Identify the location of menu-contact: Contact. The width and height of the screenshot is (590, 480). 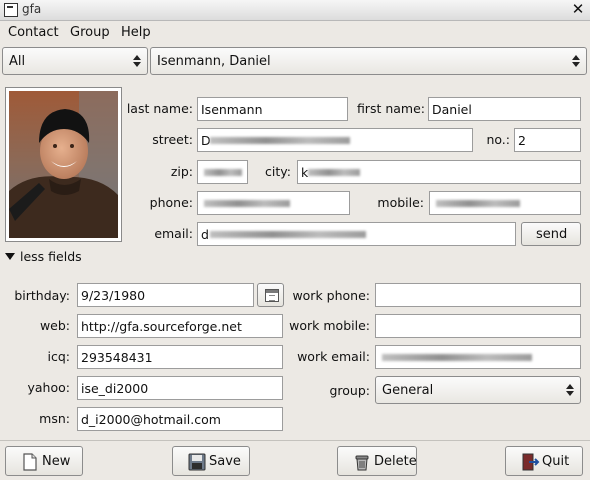
(33, 32).